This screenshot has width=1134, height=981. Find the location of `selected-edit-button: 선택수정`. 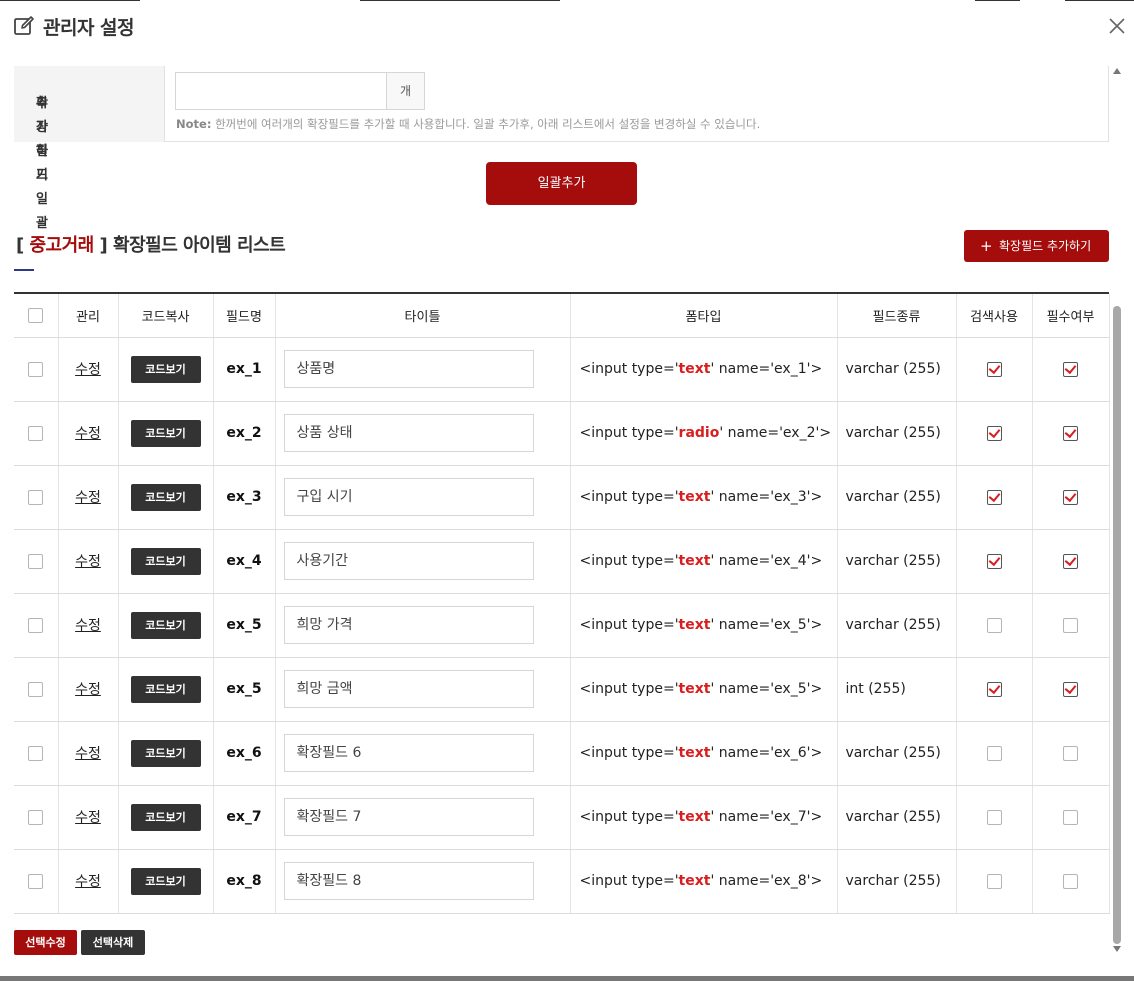

selected-edit-button: 선택수정 is located at coordinates (45, 942).